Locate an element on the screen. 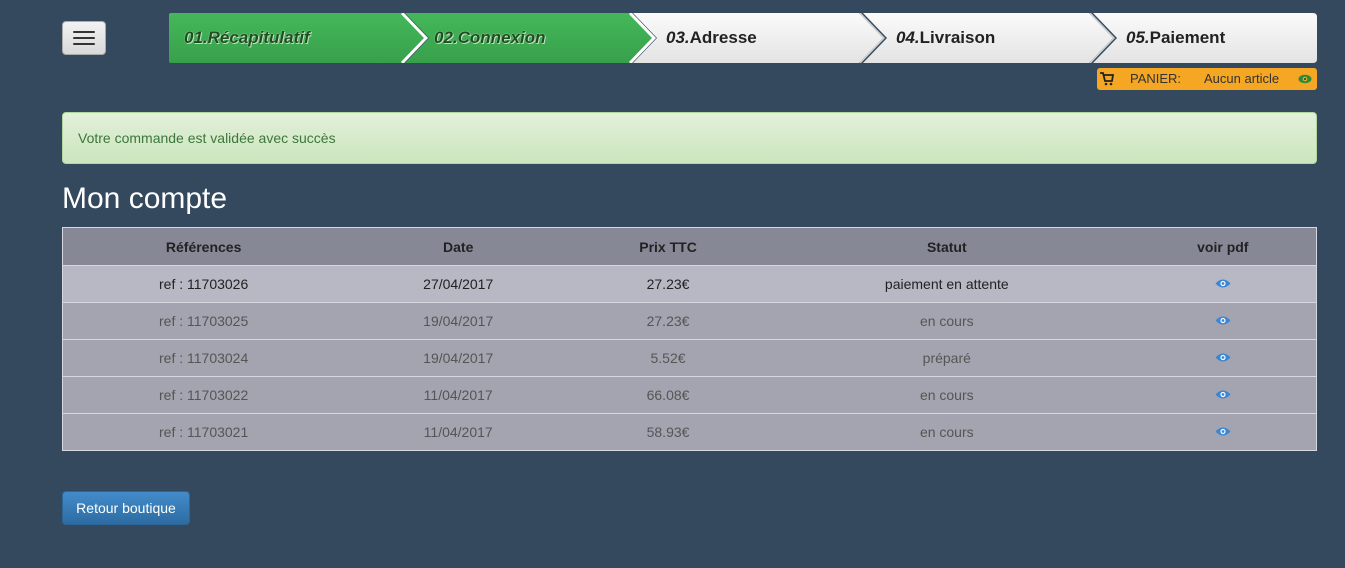 The image size is (1345, 568). cart-value: Aucun article is located at coordinates (1242, 78).